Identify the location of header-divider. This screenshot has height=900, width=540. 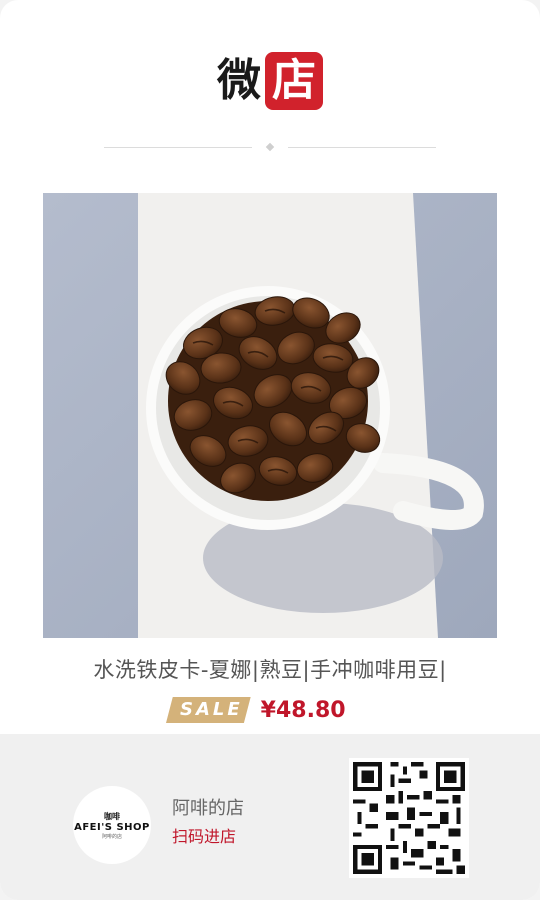
(270, 147).